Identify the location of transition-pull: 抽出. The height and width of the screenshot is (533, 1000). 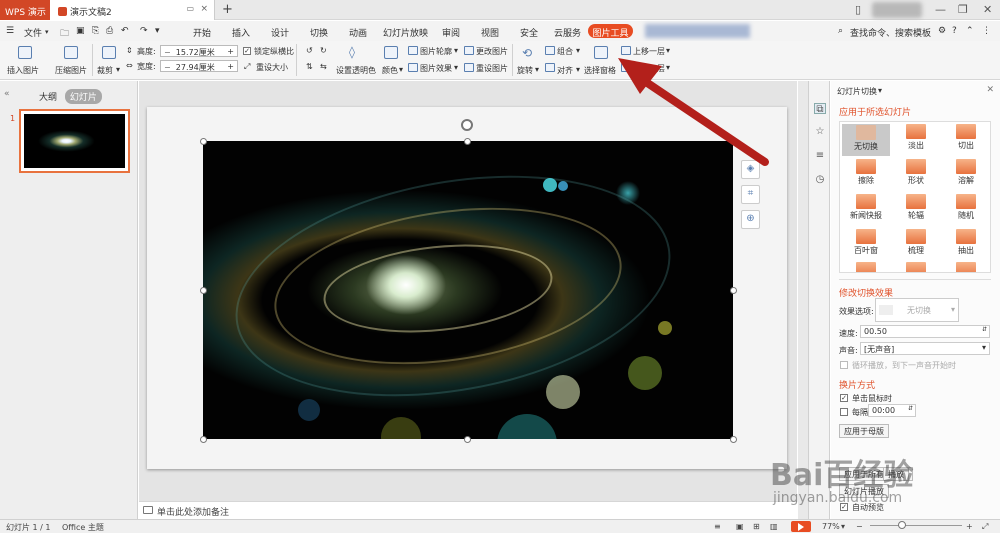
(966, 242).